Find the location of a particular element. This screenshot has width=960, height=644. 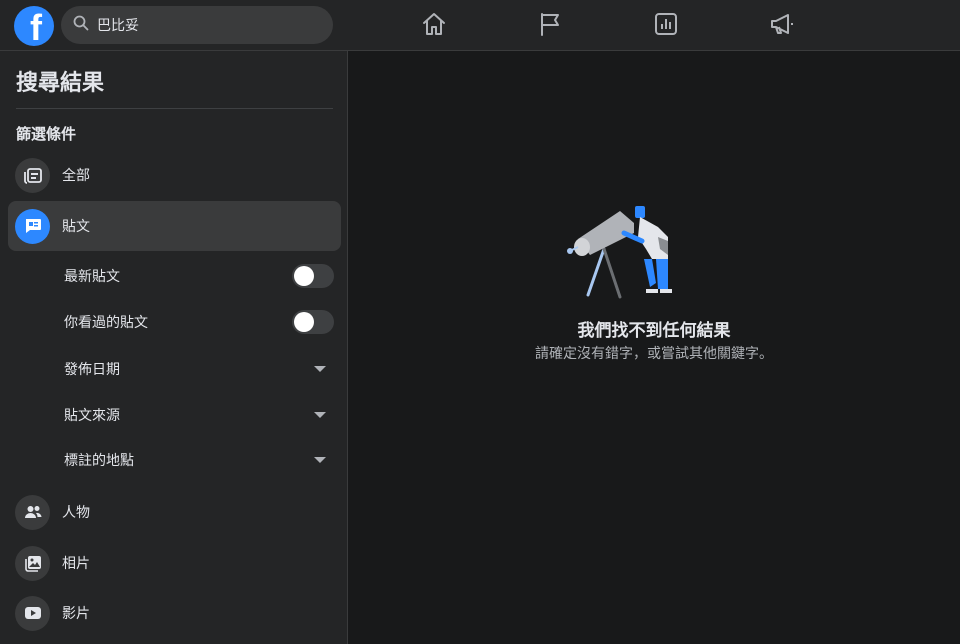

filter-date-posted: 發佈日期 is located at coordinates (199, 369).